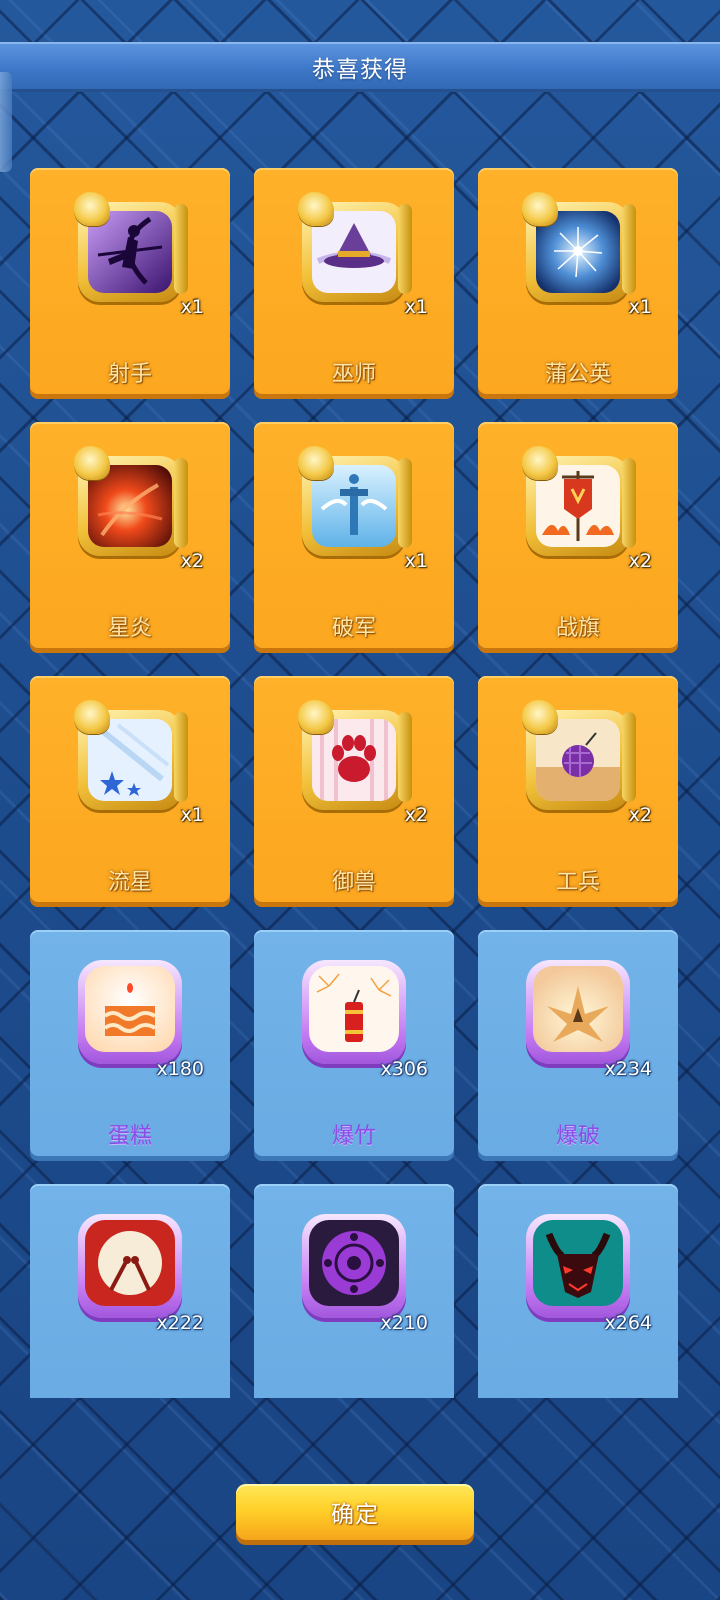 This screenshot has width=720, height=1600. What do you see at coordinates (353, 628) in the screenshot?
I see `reward-name: 破军` at bounding box center [353, 628].